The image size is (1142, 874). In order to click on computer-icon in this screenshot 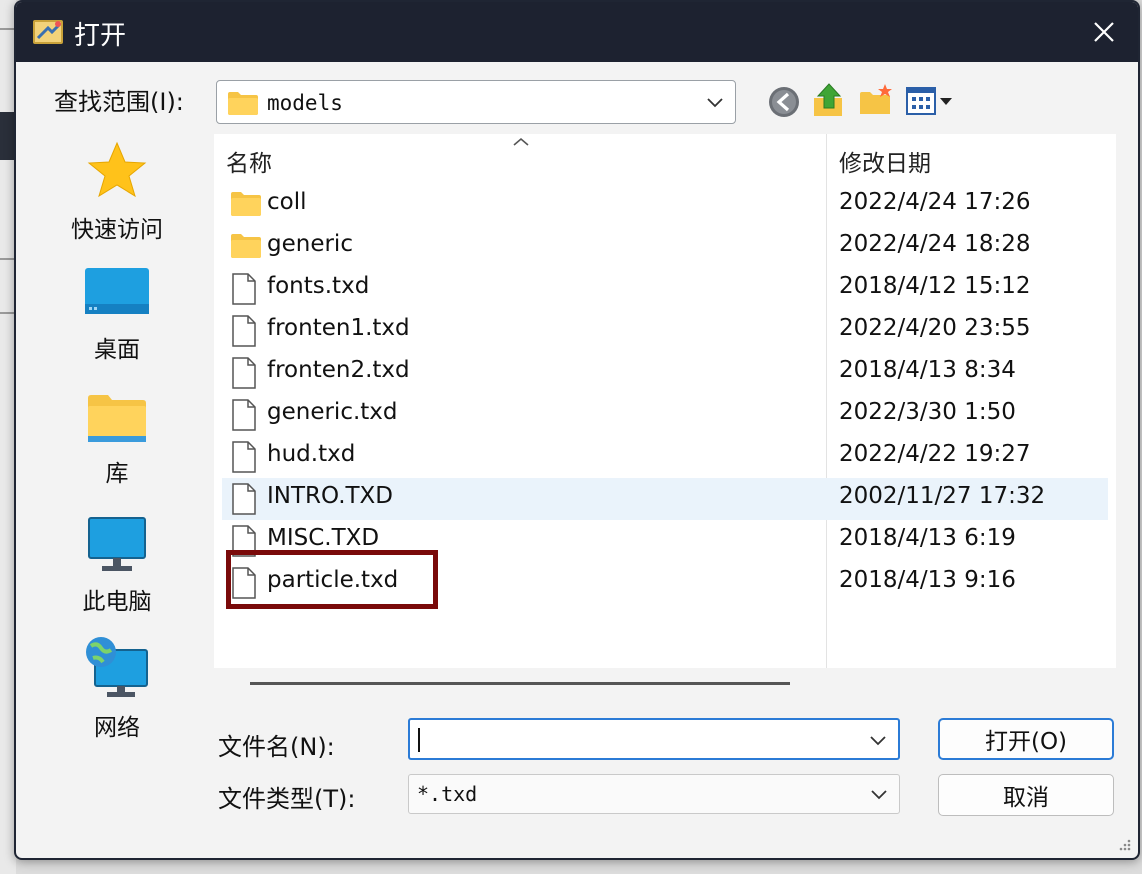, I will do `click(117, 544)`.